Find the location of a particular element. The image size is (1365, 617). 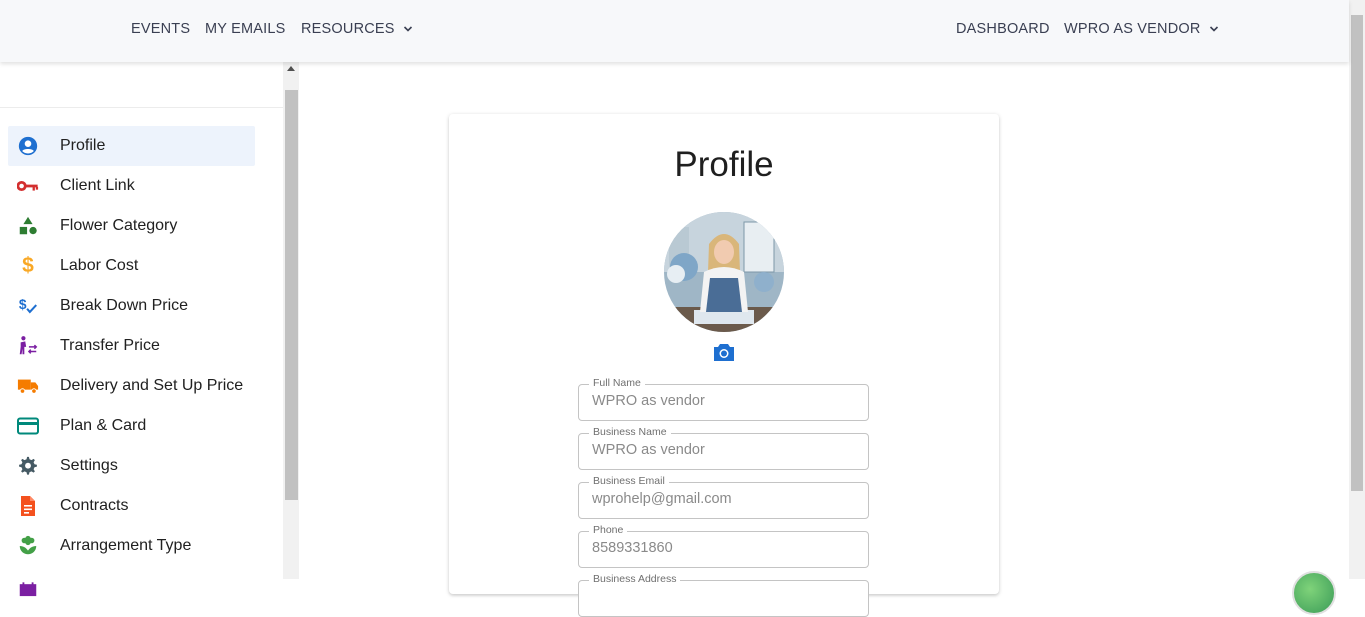

sidebar-item-plan-card: Plan & Card is located at coordinates (131, 426).